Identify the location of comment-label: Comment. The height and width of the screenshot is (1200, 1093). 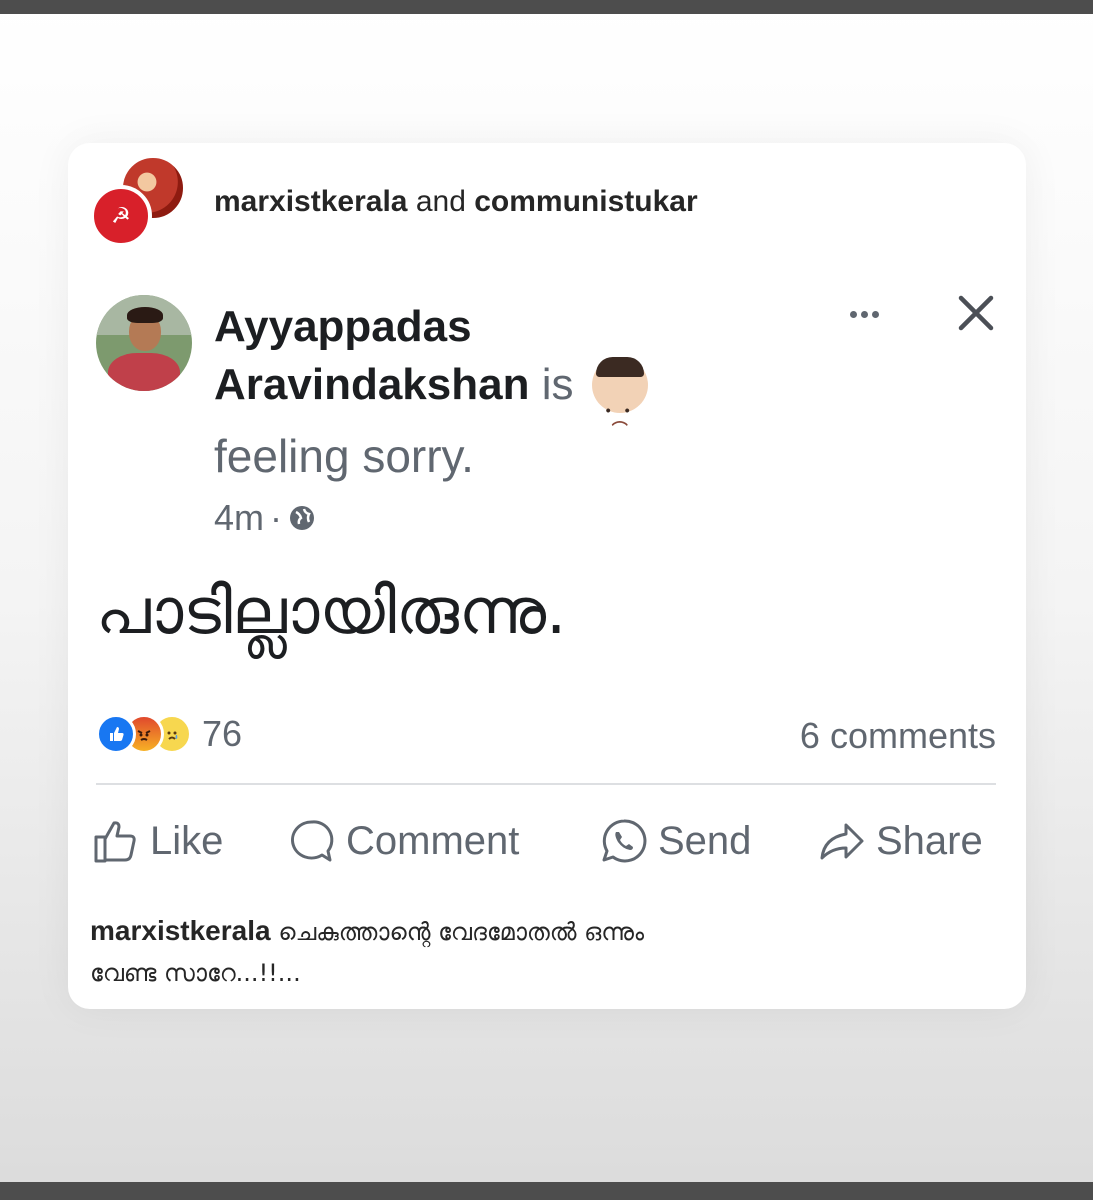
(433, 840).